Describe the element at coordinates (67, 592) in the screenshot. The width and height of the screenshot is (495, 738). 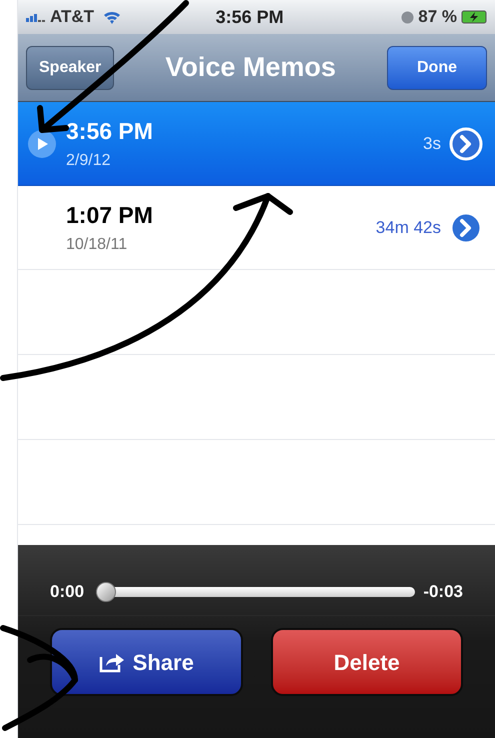
I see `elapsed-time: 0:00` at that location.